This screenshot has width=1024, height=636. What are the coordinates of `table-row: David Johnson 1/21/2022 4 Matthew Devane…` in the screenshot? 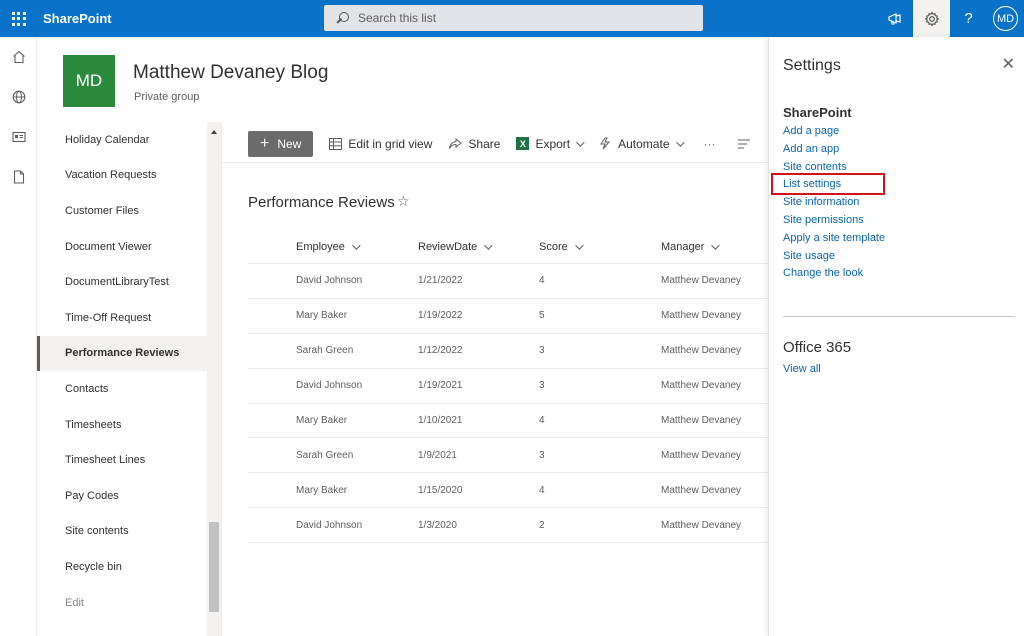 It's located at (508, 281).